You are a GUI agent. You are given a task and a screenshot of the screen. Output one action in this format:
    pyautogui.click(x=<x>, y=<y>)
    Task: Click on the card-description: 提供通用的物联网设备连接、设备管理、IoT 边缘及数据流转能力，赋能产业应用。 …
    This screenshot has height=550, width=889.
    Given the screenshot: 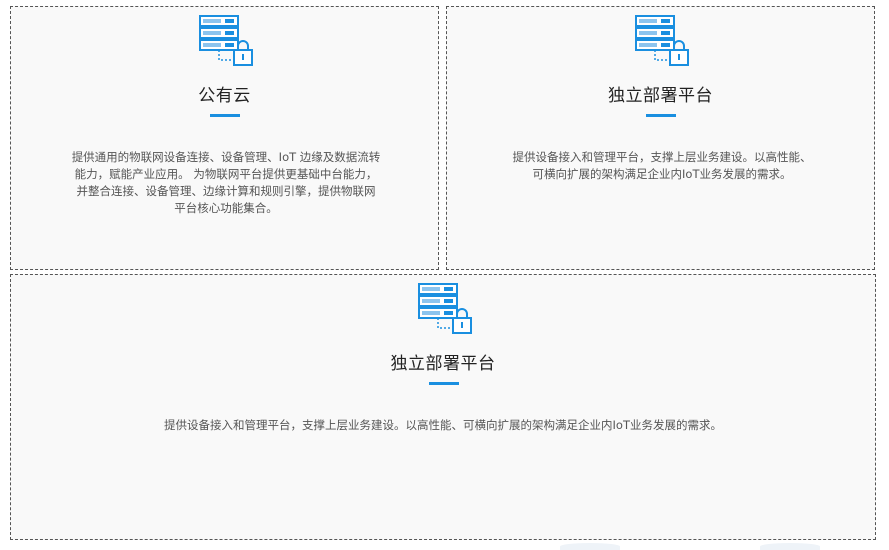 What is the action you would take?
    pyautogui.click(x=226, y=182)
    